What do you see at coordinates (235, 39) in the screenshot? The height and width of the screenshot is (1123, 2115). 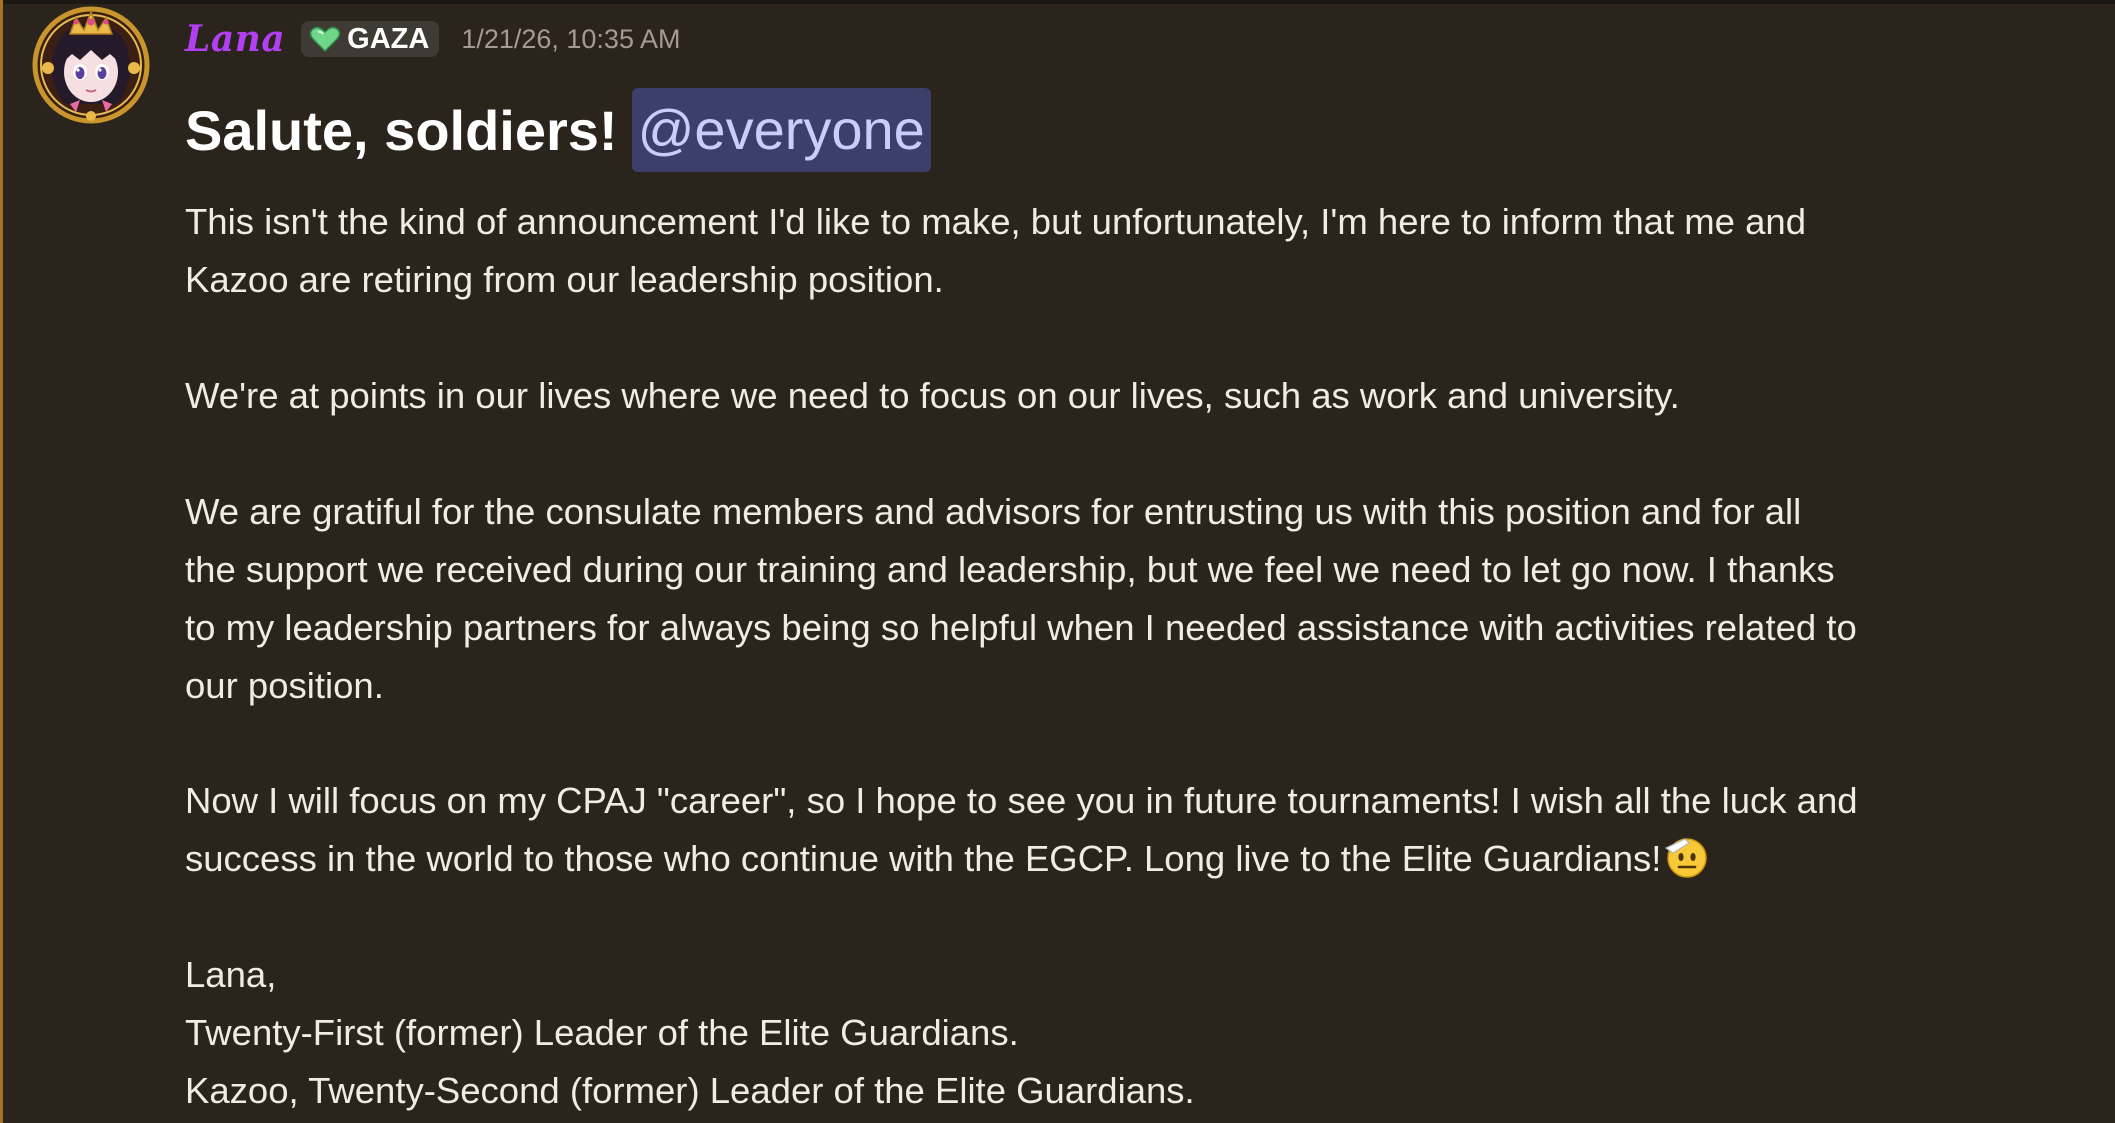 I see `username: Lana` at bounding box center [235, 39].